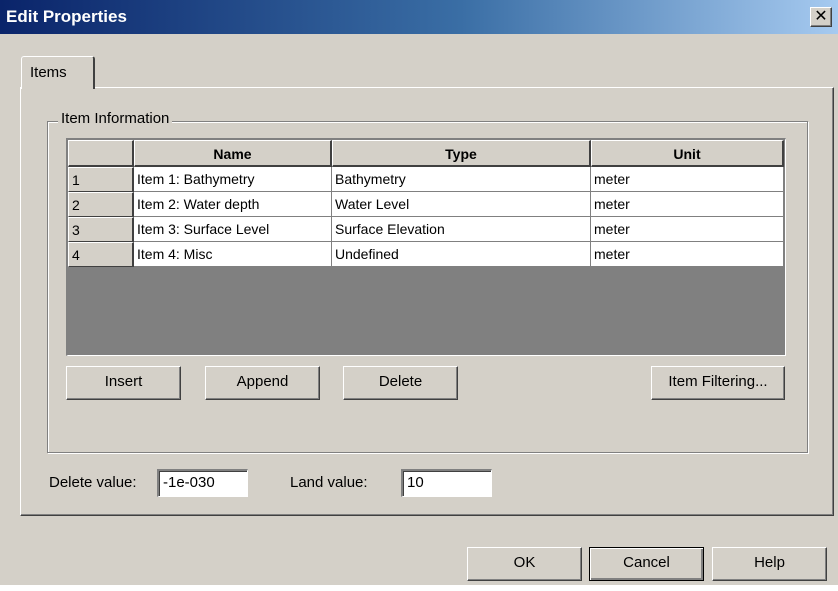 The width and height of the screenshot is (838, 591). What do you see at coordinates (461, 204) in the screenshot?
I see `cell-type: Water Level` at bounding box center [461, 204].